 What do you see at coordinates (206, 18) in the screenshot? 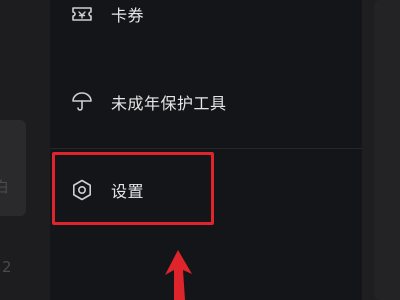
I see `menu-item-coupons: 卡券` at bounding box center [206, 18].